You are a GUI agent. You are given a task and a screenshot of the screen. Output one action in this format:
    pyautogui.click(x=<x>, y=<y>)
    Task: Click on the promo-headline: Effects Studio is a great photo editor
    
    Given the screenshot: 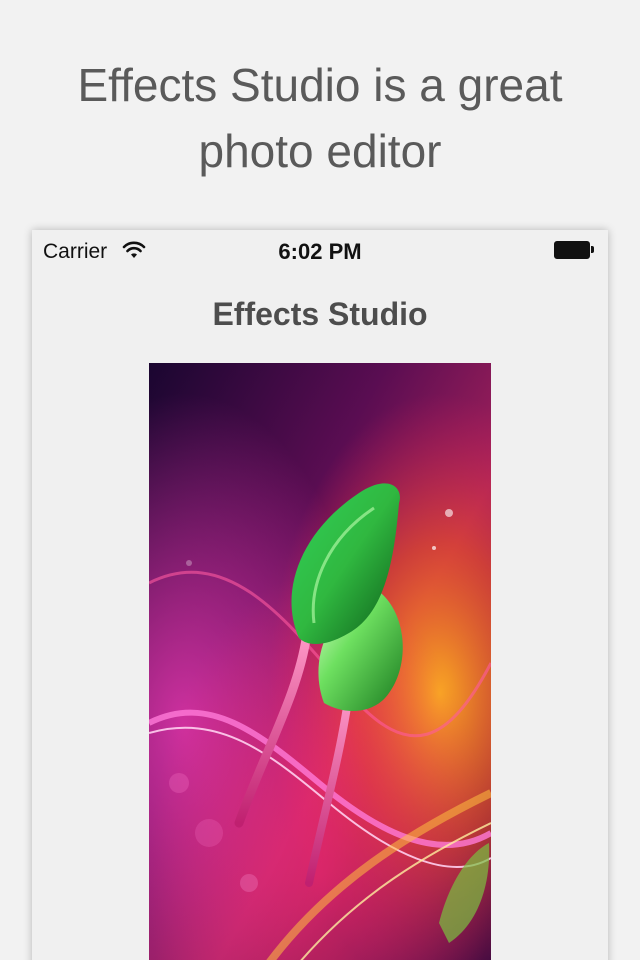 What is the action you would take?
    pyautogui.click(x=320, y=118)
    